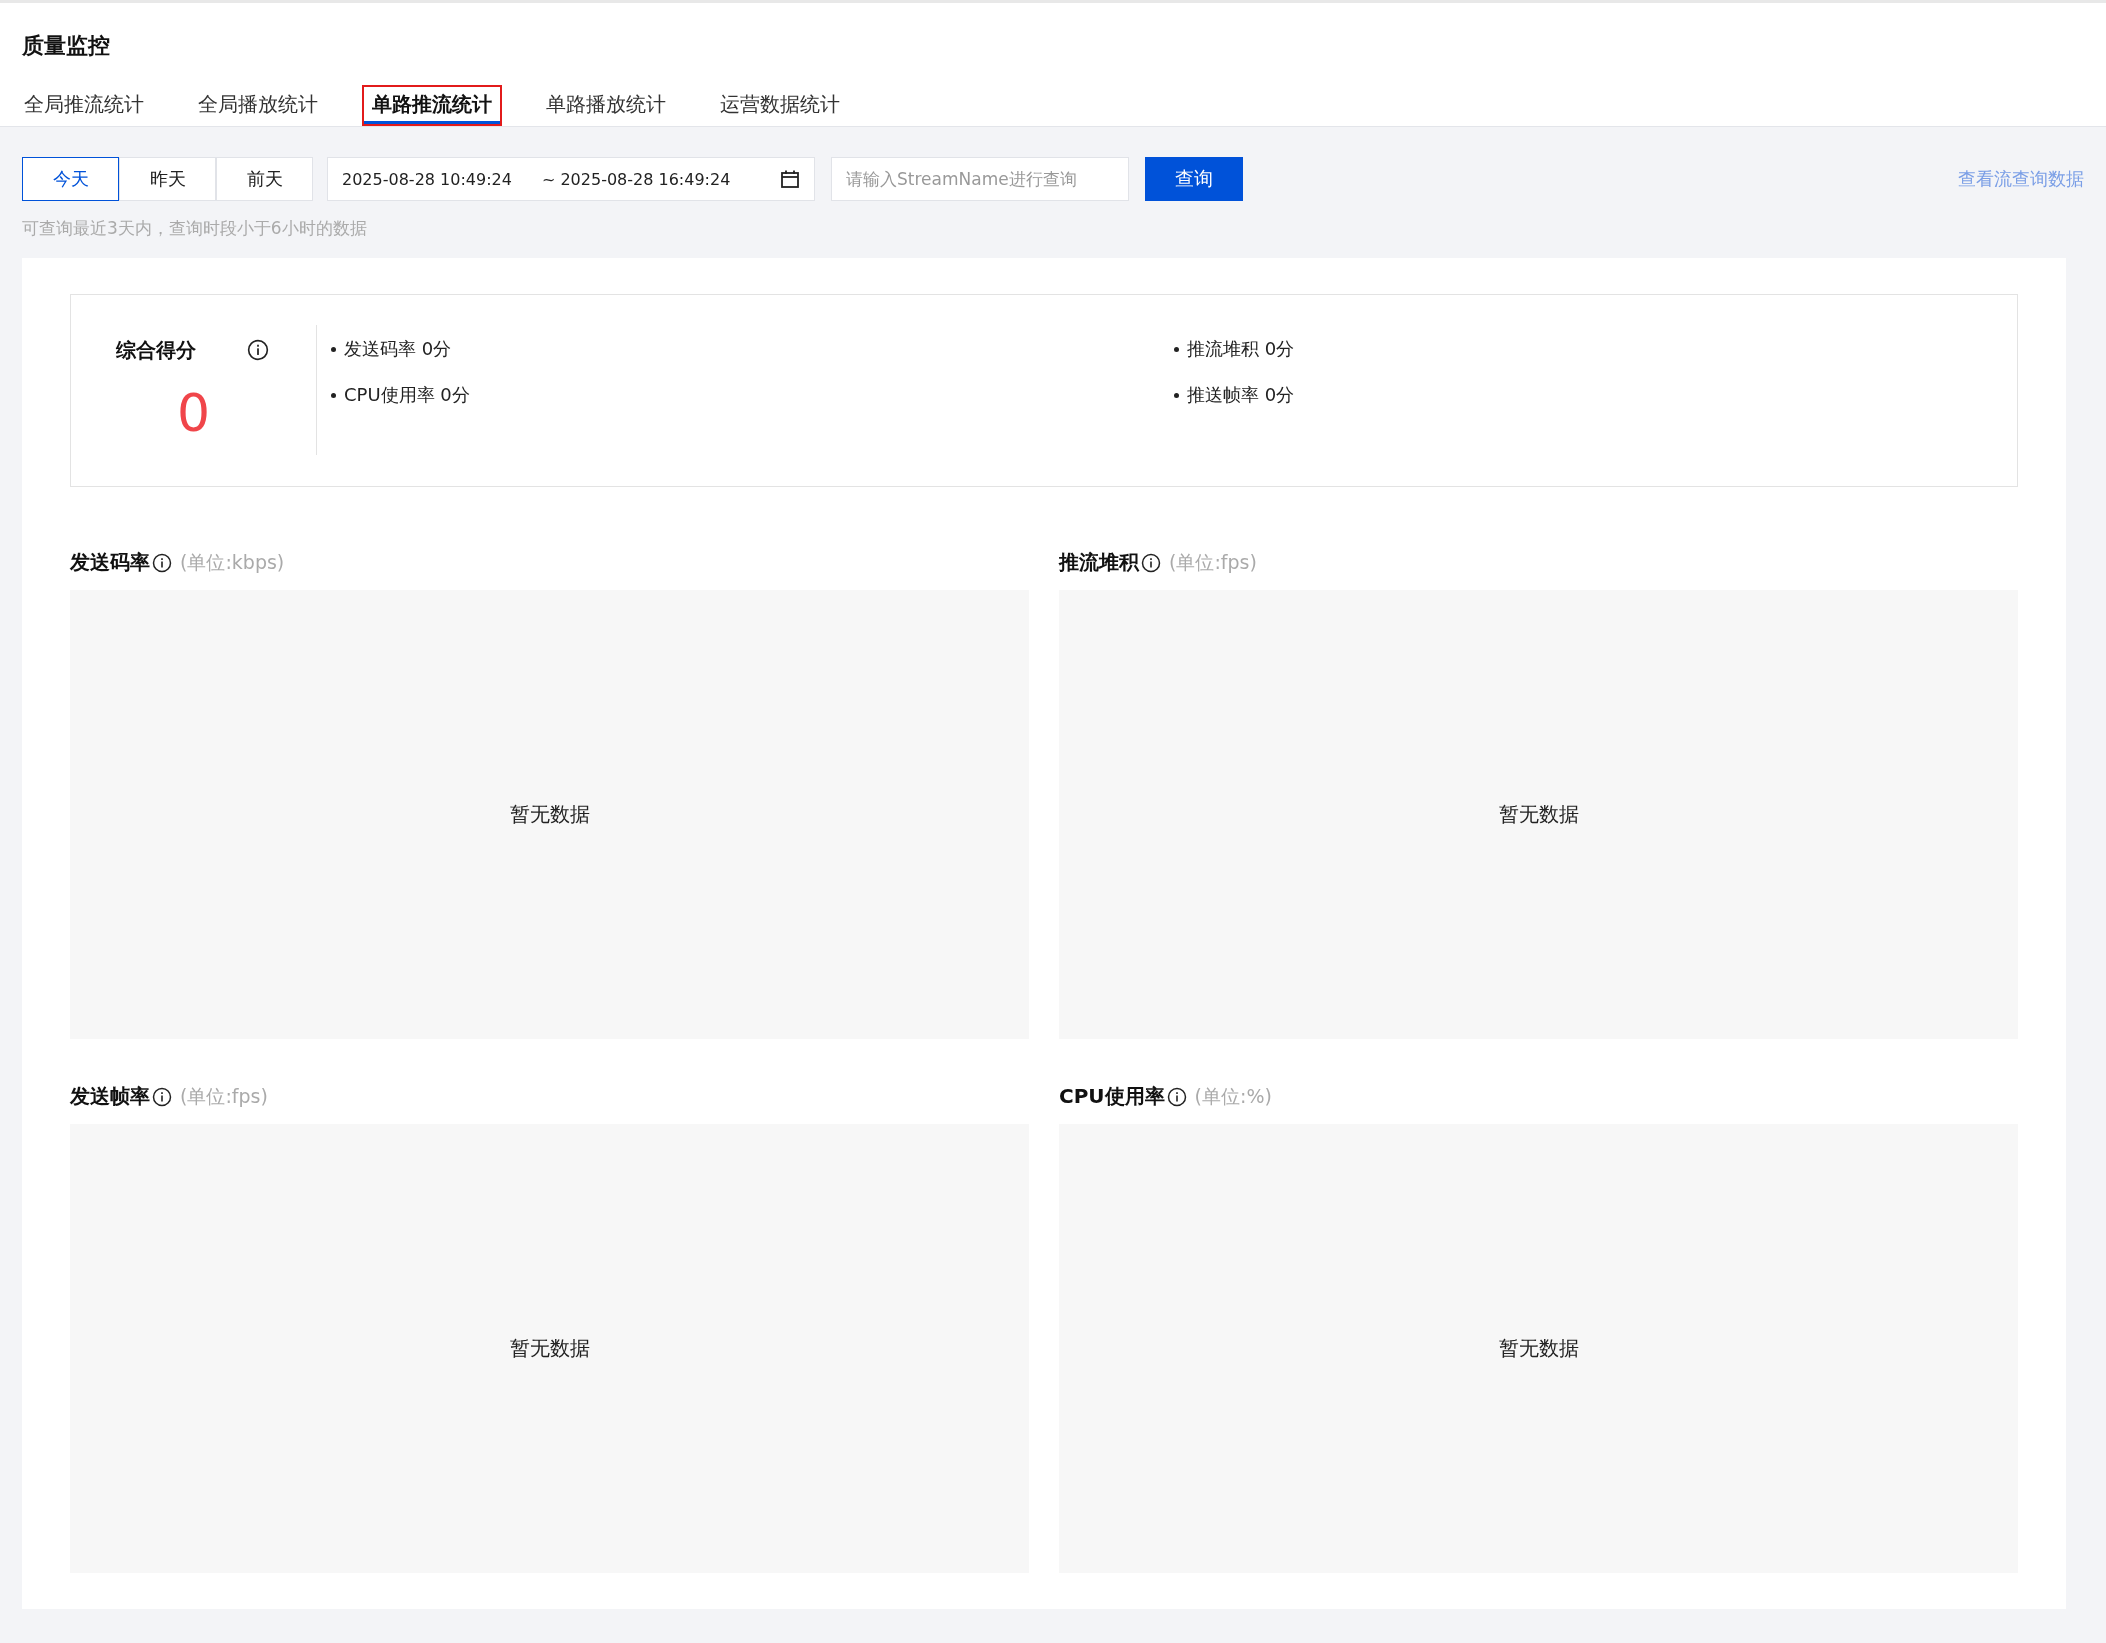 The width and height of the screenshot is (2106, 1643). I want to click on page-title: 质量监控, so click(66, 46).